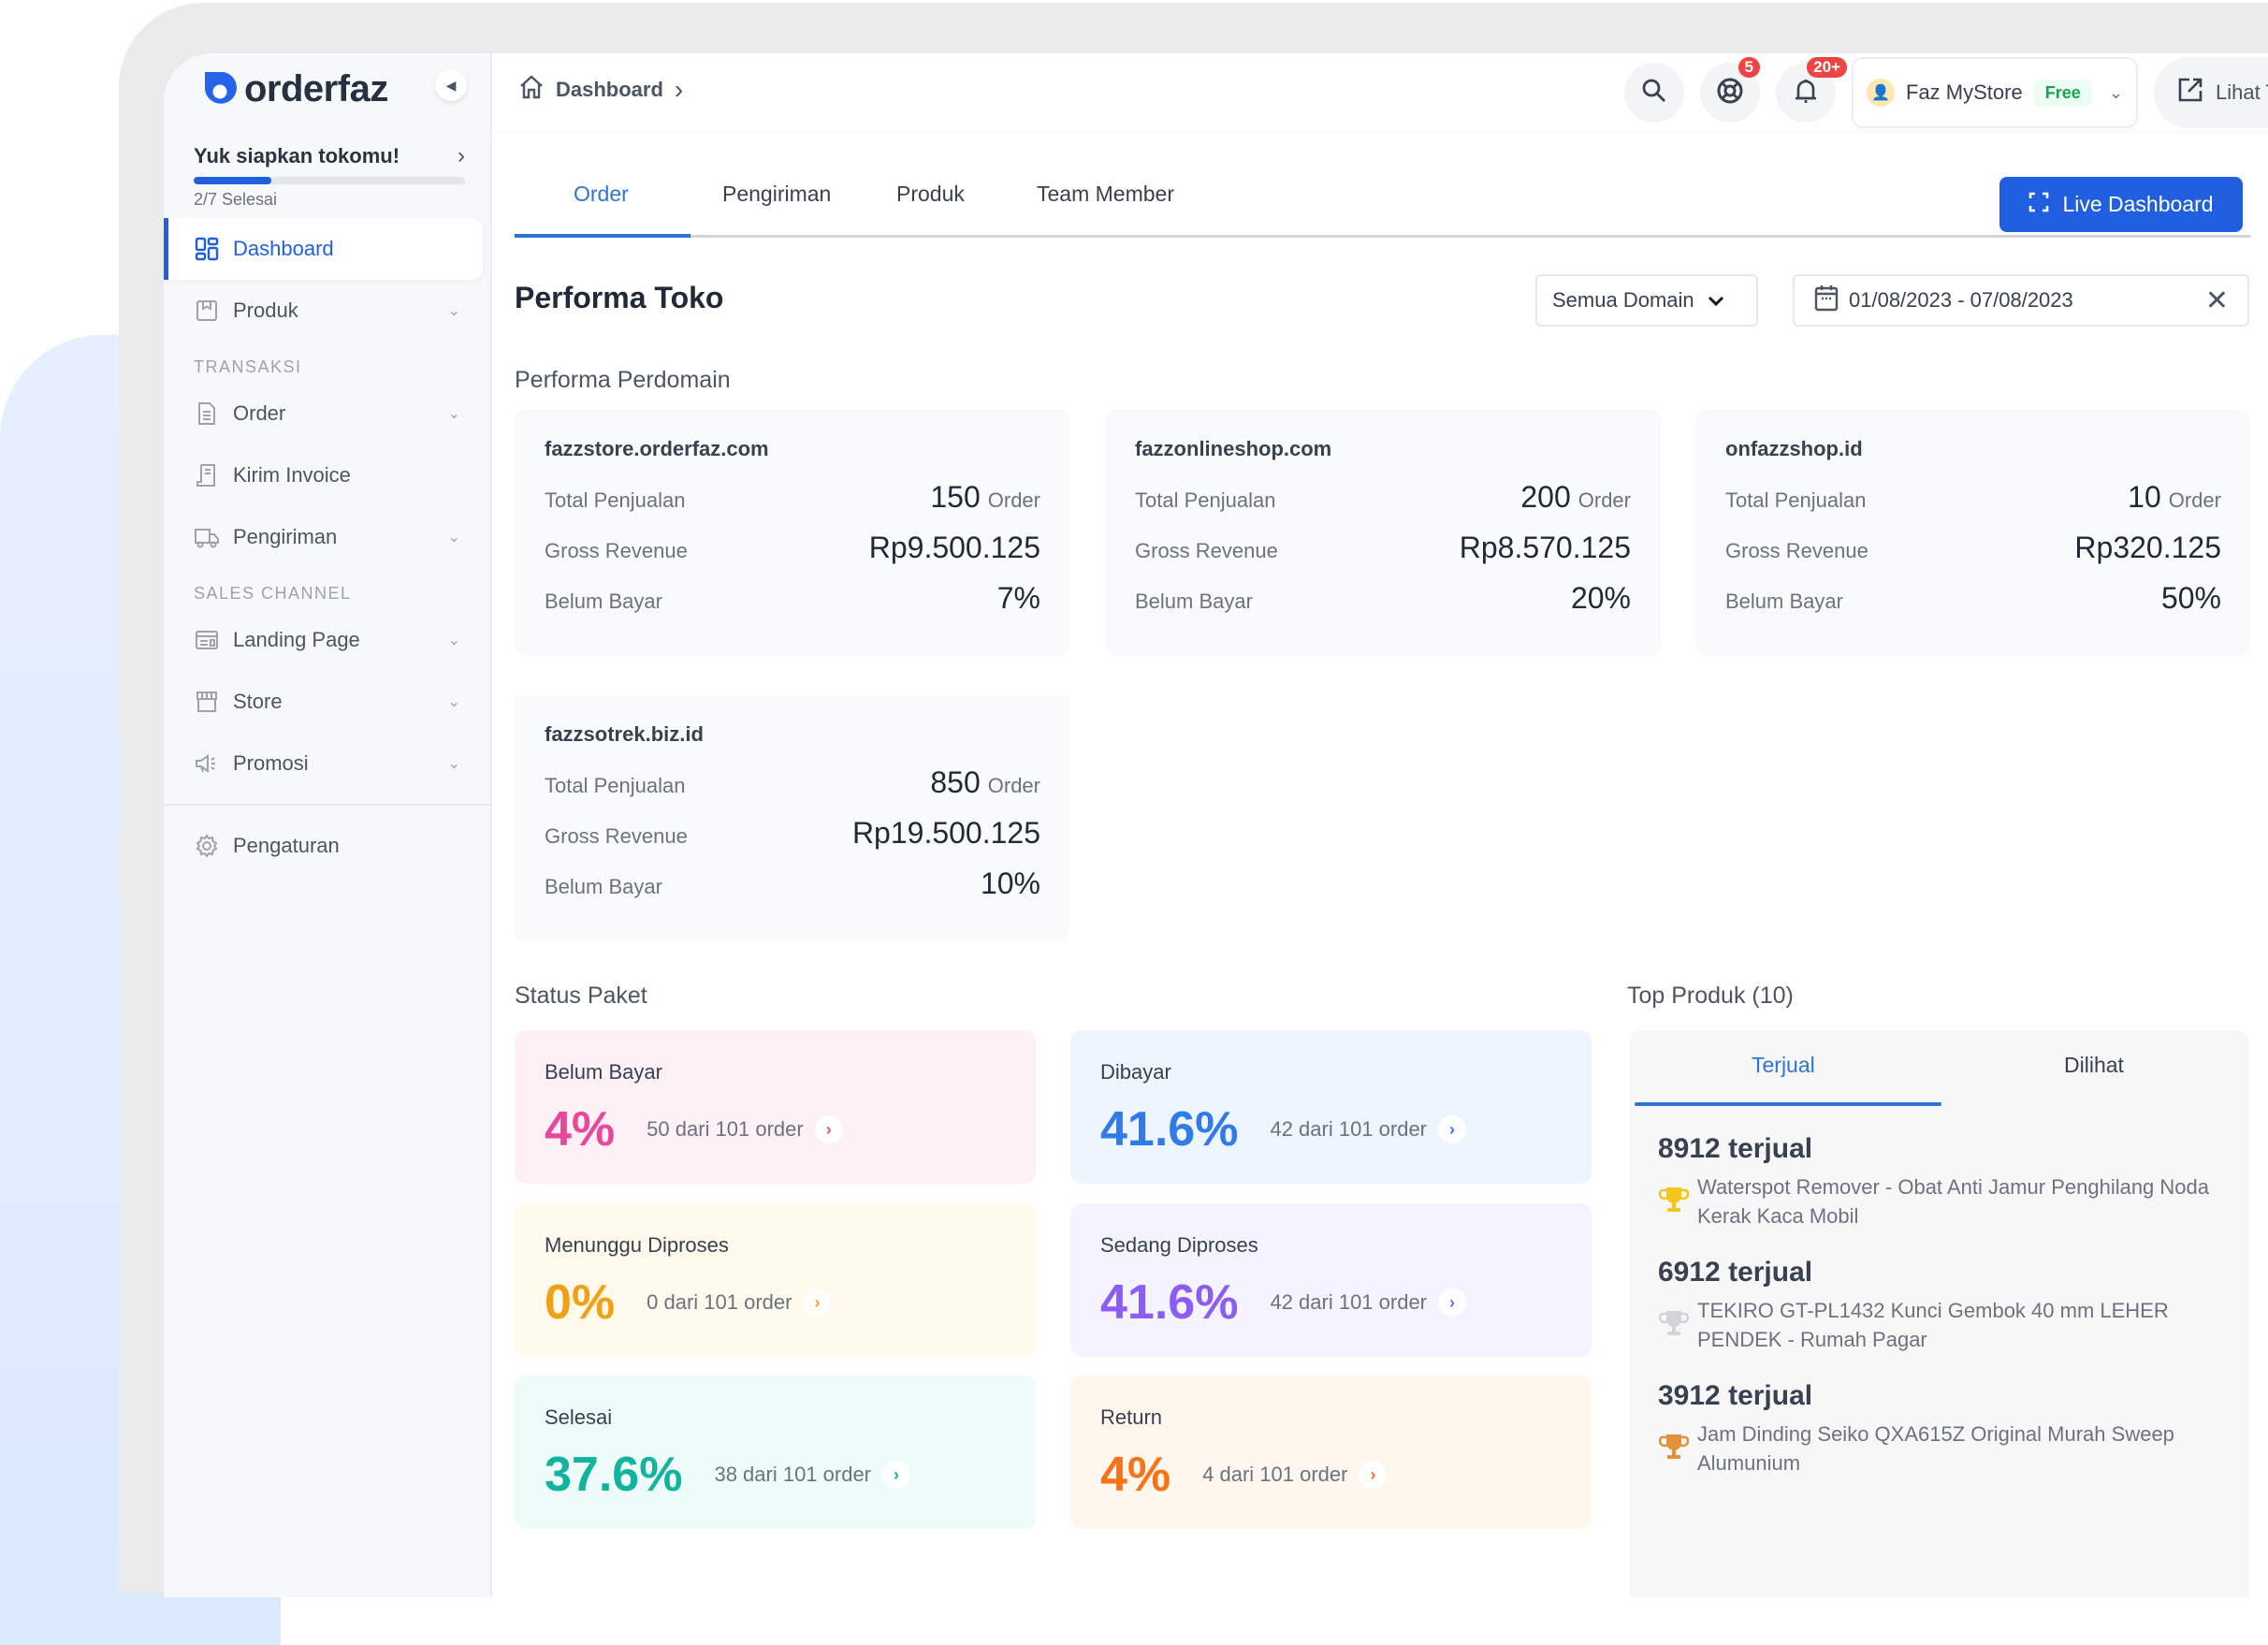  What do you see at coordinates (1546, 497) in the screenshot?
I see `order-count: 200` at bounding box center [1546, 497].